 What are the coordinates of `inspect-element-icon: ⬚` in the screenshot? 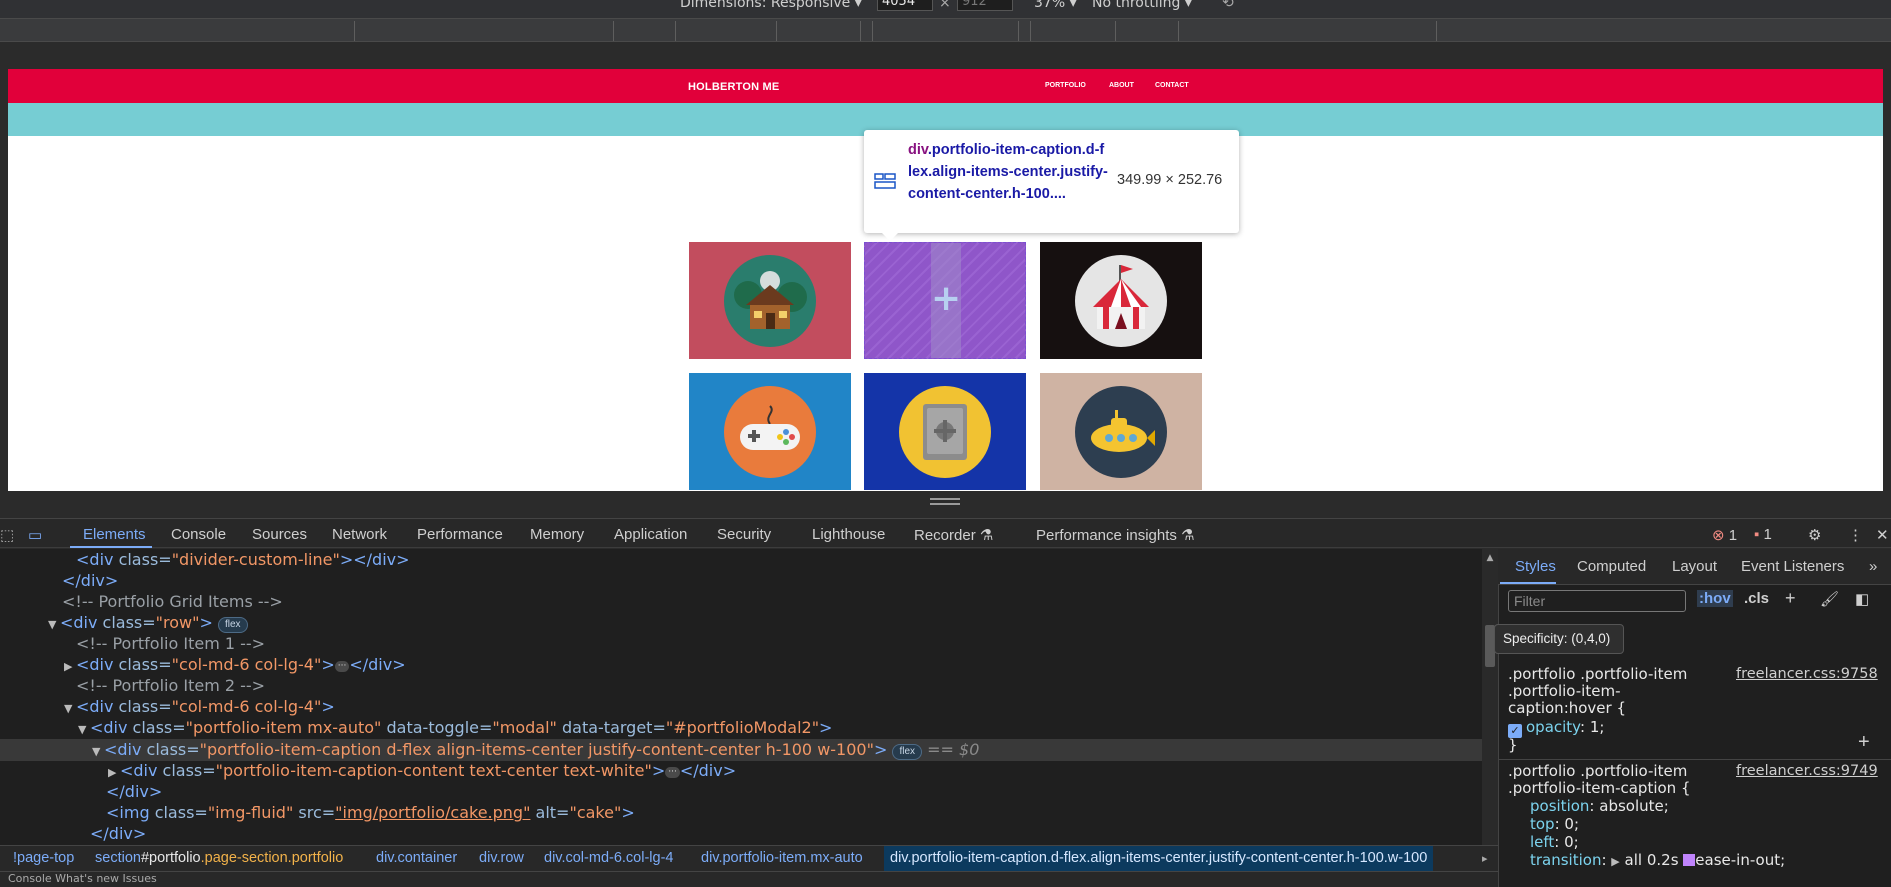 It's located at (7, 535).